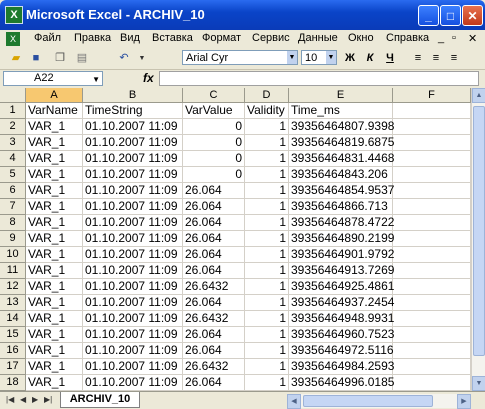  I want to click on table-cell: Validity, so click(267, 111).